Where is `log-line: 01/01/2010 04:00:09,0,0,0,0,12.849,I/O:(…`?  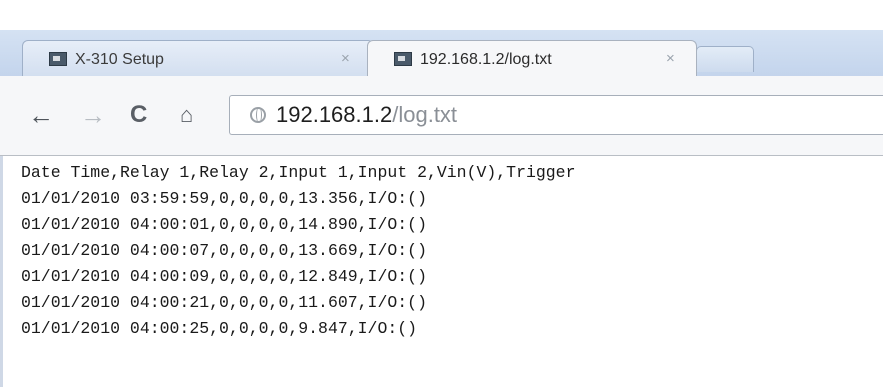
log-line: 01/01/2010 04:00:09,0,0,0,0,12.849,I/O:(… is located at coordinates (224, 276).